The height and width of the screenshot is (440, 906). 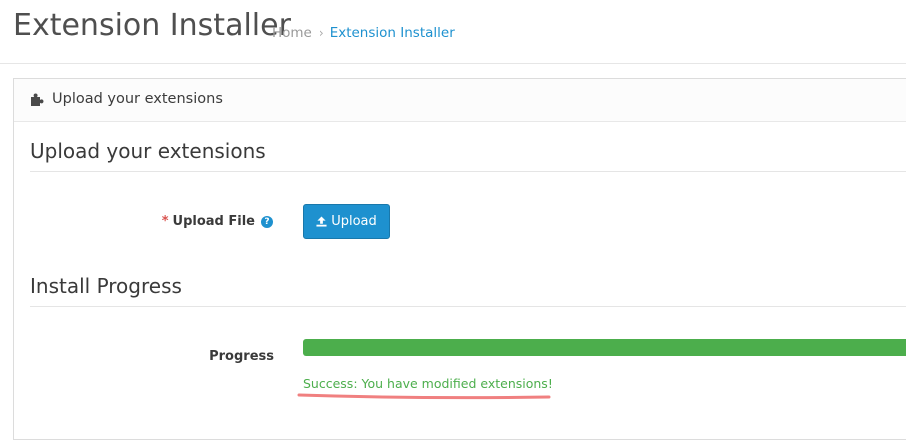 What do you see at coordinates (460, 100) in the screenshot?
I see `panel-heading: Upload your extensions` at bounding box center [460, 100].